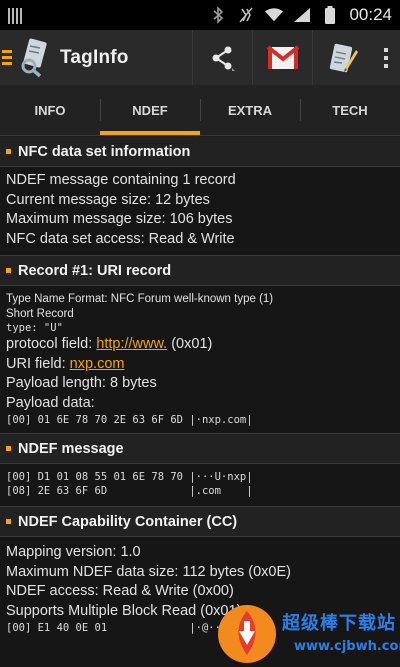 This screenshot has width=400, height=667. I want to click on tab-extra: EXTRA, so click(250, 110).